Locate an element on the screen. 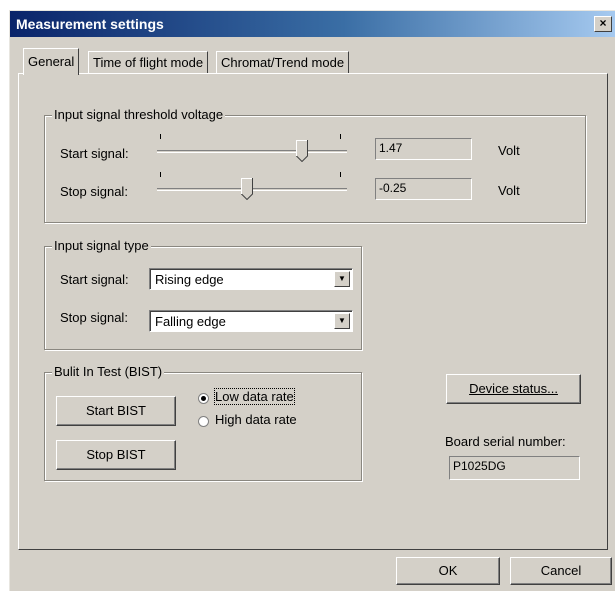 The height and width of the screenshot is (591, 615). start-threshold-value: 1.47 is located at coordinates (423, 149).